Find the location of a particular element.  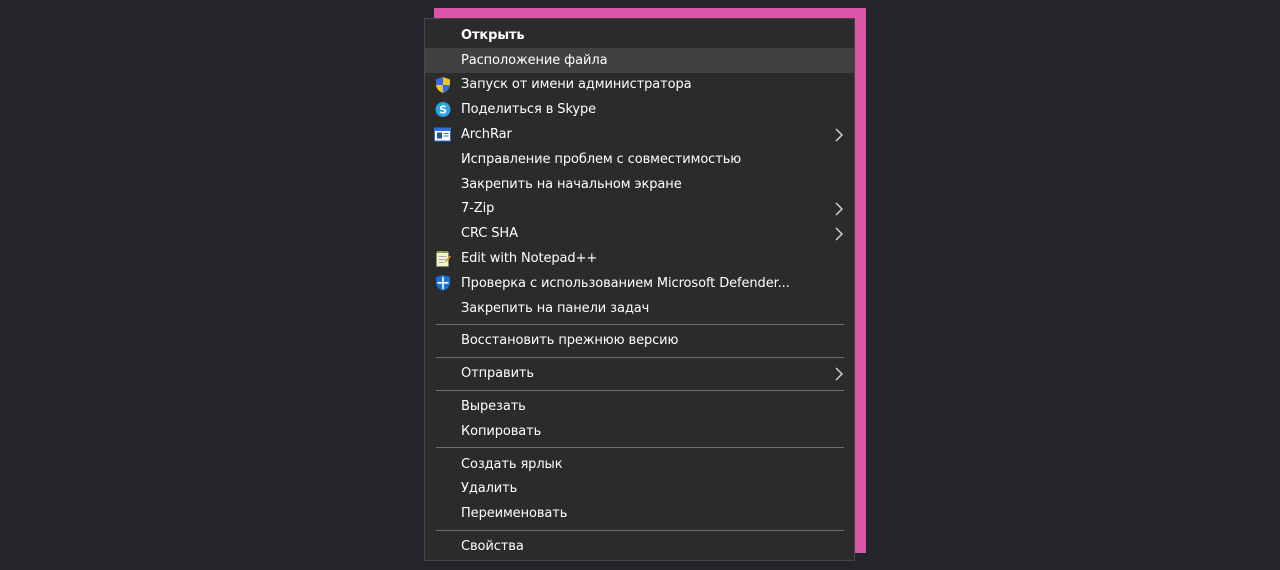

menu-item-file-location: Расположение файла is located at coordinates (639, 60).